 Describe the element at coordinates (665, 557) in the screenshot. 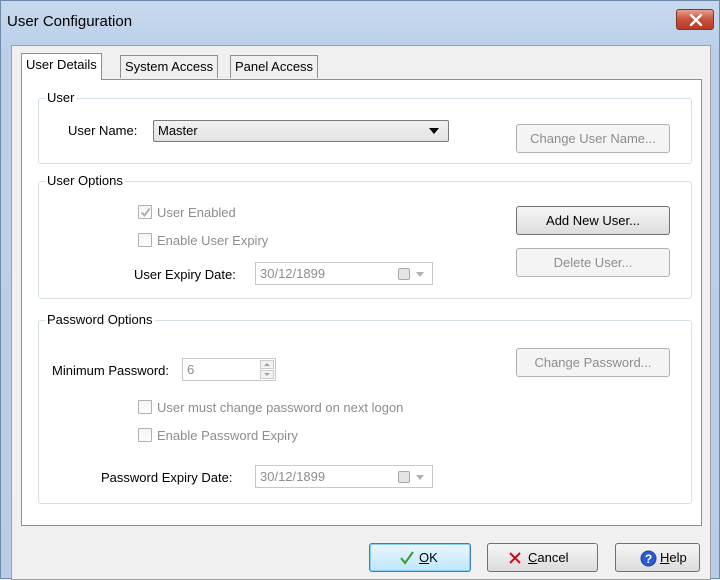

I see `help-accelerator: H` at that location.